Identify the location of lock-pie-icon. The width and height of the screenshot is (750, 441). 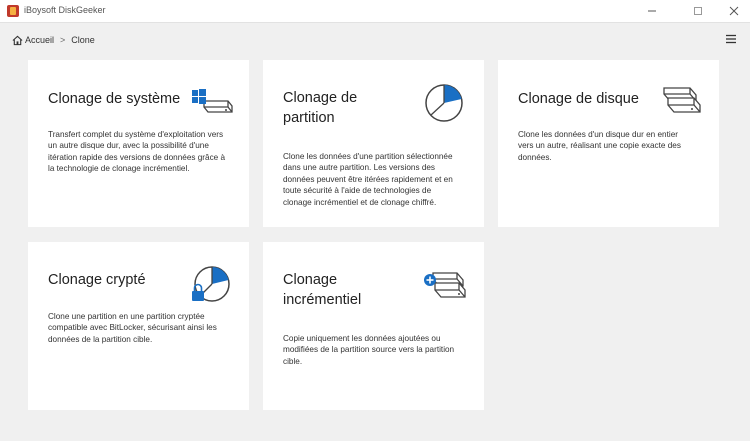
(211, 284).